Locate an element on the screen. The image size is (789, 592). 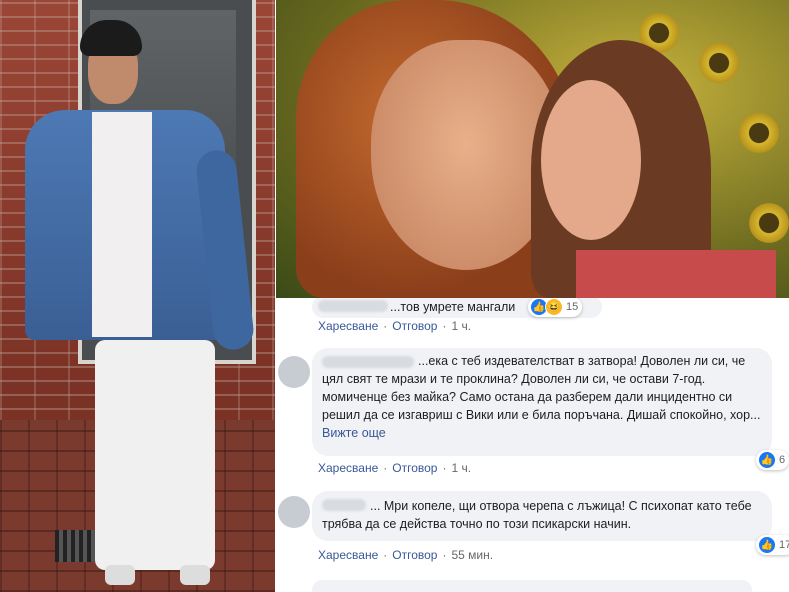
reaction-summary: 👍 6 is located at coordinates (772, 460).